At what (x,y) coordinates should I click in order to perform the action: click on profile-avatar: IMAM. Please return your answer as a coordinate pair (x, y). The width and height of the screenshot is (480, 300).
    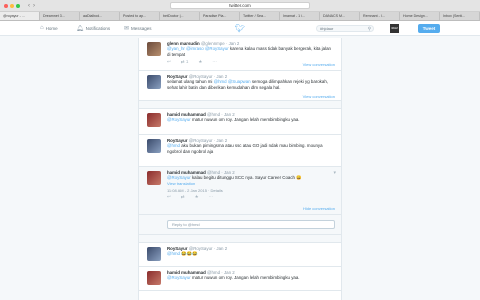
    Looking at the image, I should click on (394, 28).